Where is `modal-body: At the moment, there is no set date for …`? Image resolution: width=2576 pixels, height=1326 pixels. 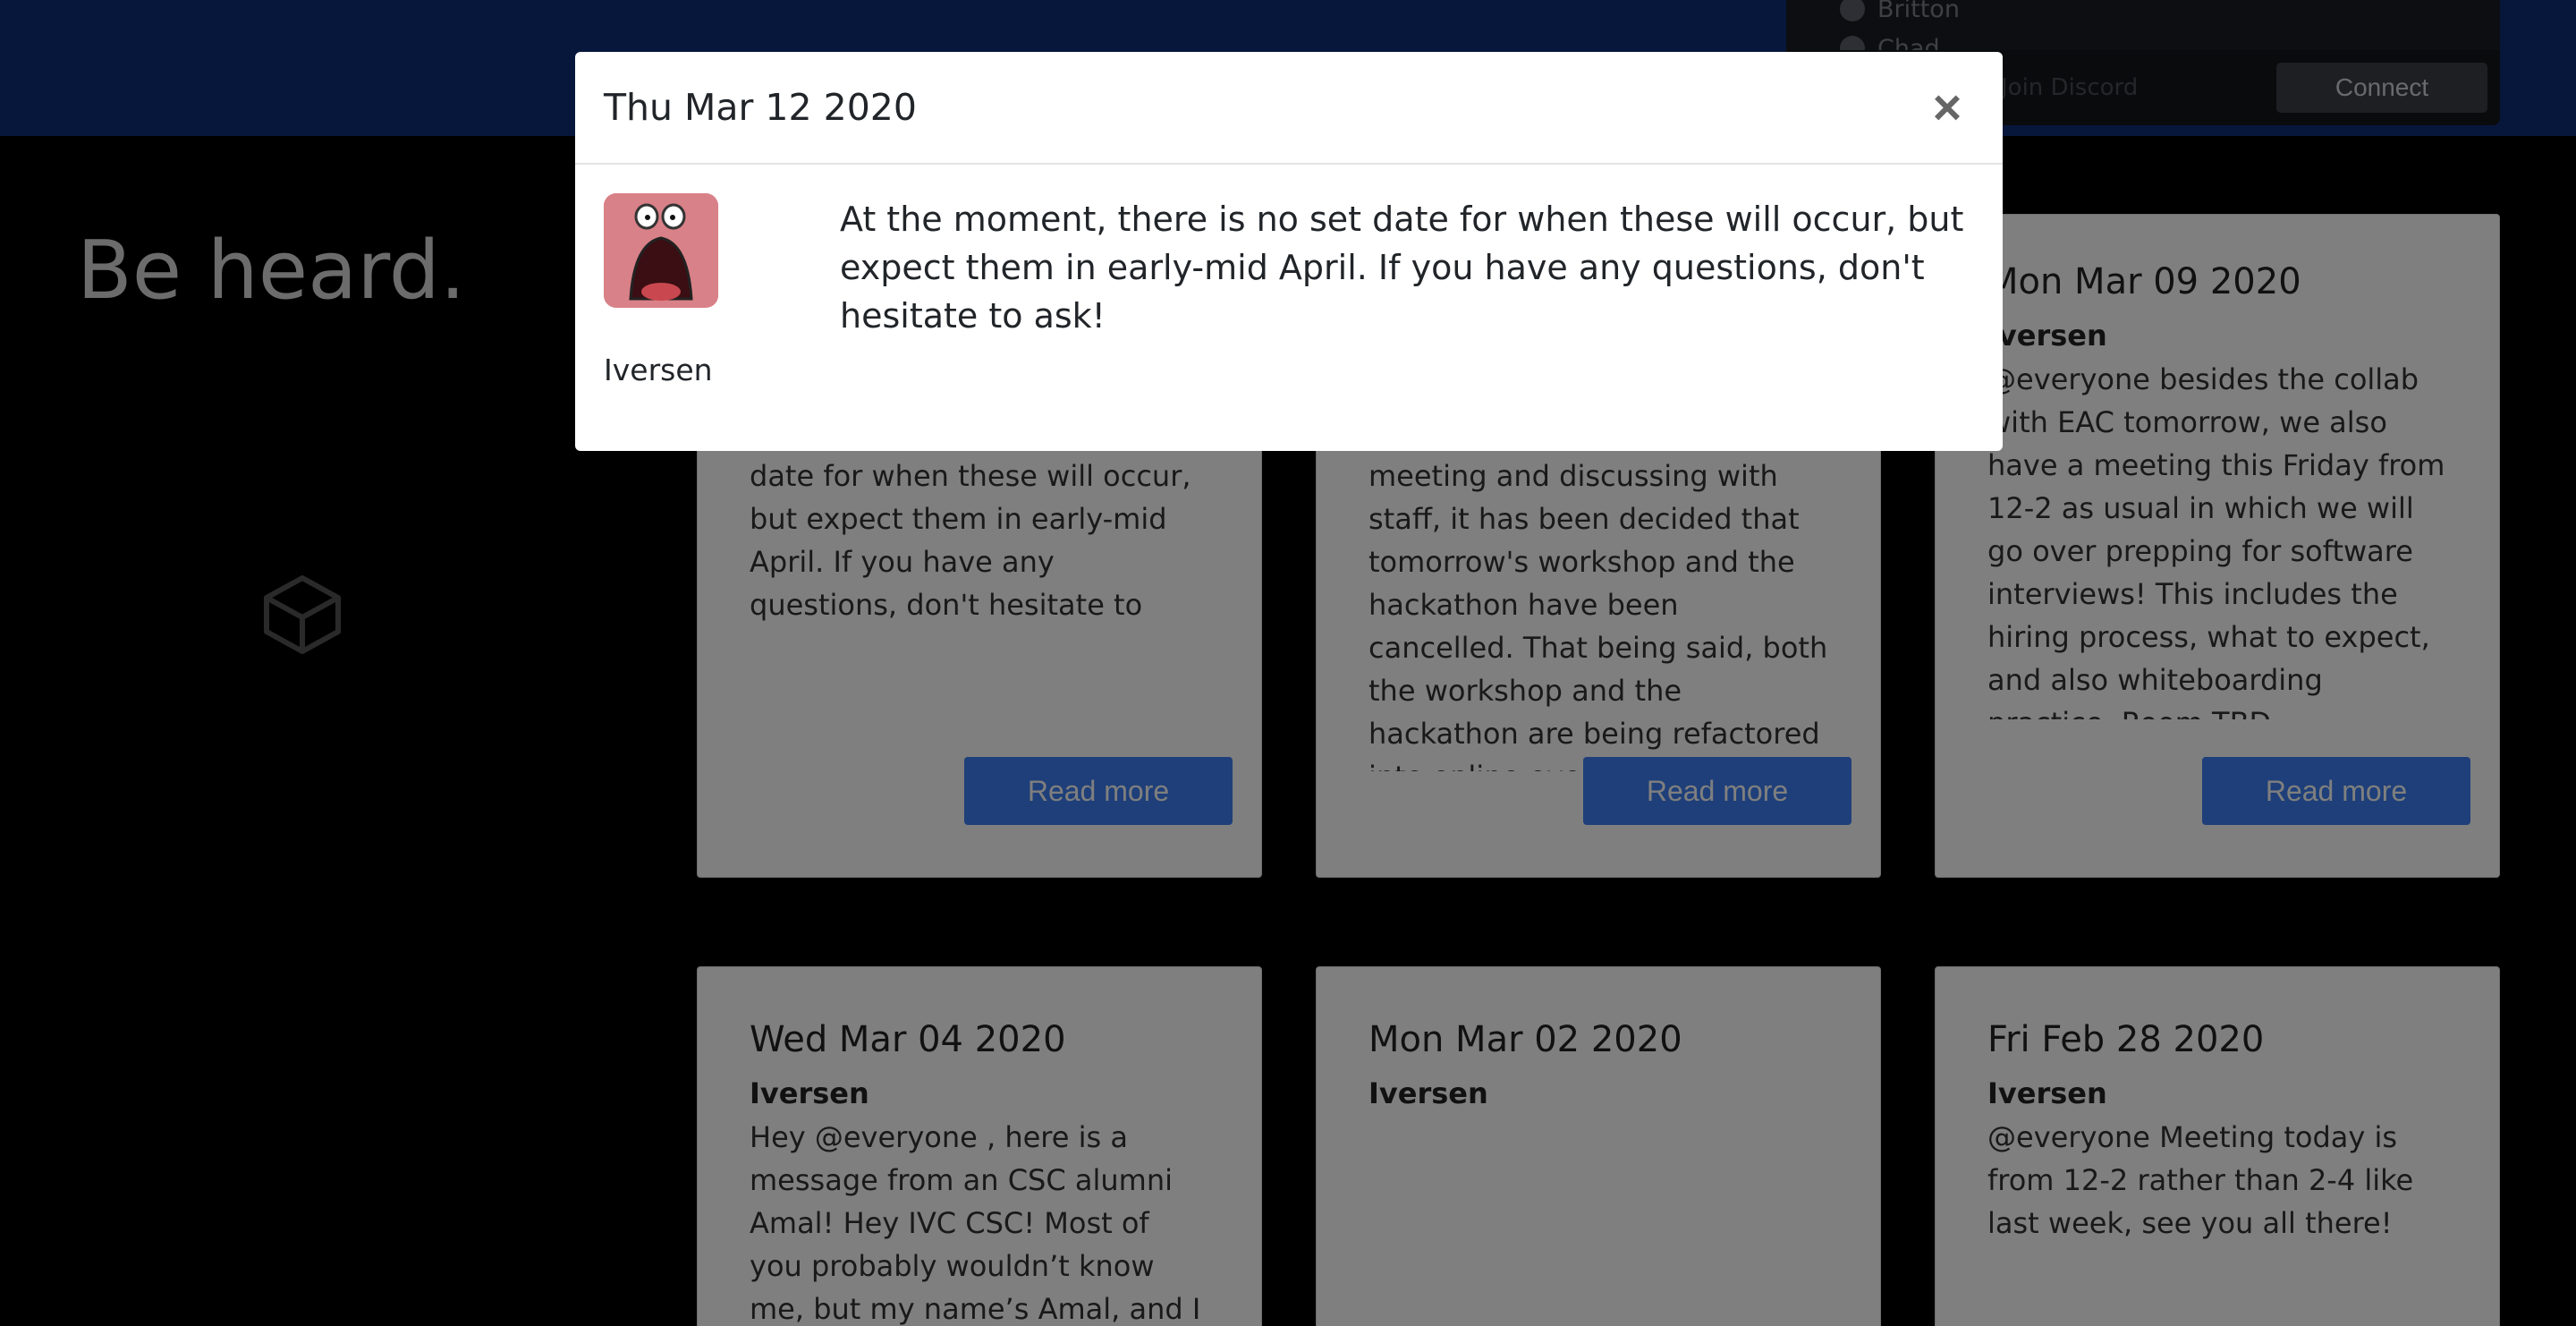 modal-body: At the moment, there is no set date for … is located at coordinates (1289, 307).